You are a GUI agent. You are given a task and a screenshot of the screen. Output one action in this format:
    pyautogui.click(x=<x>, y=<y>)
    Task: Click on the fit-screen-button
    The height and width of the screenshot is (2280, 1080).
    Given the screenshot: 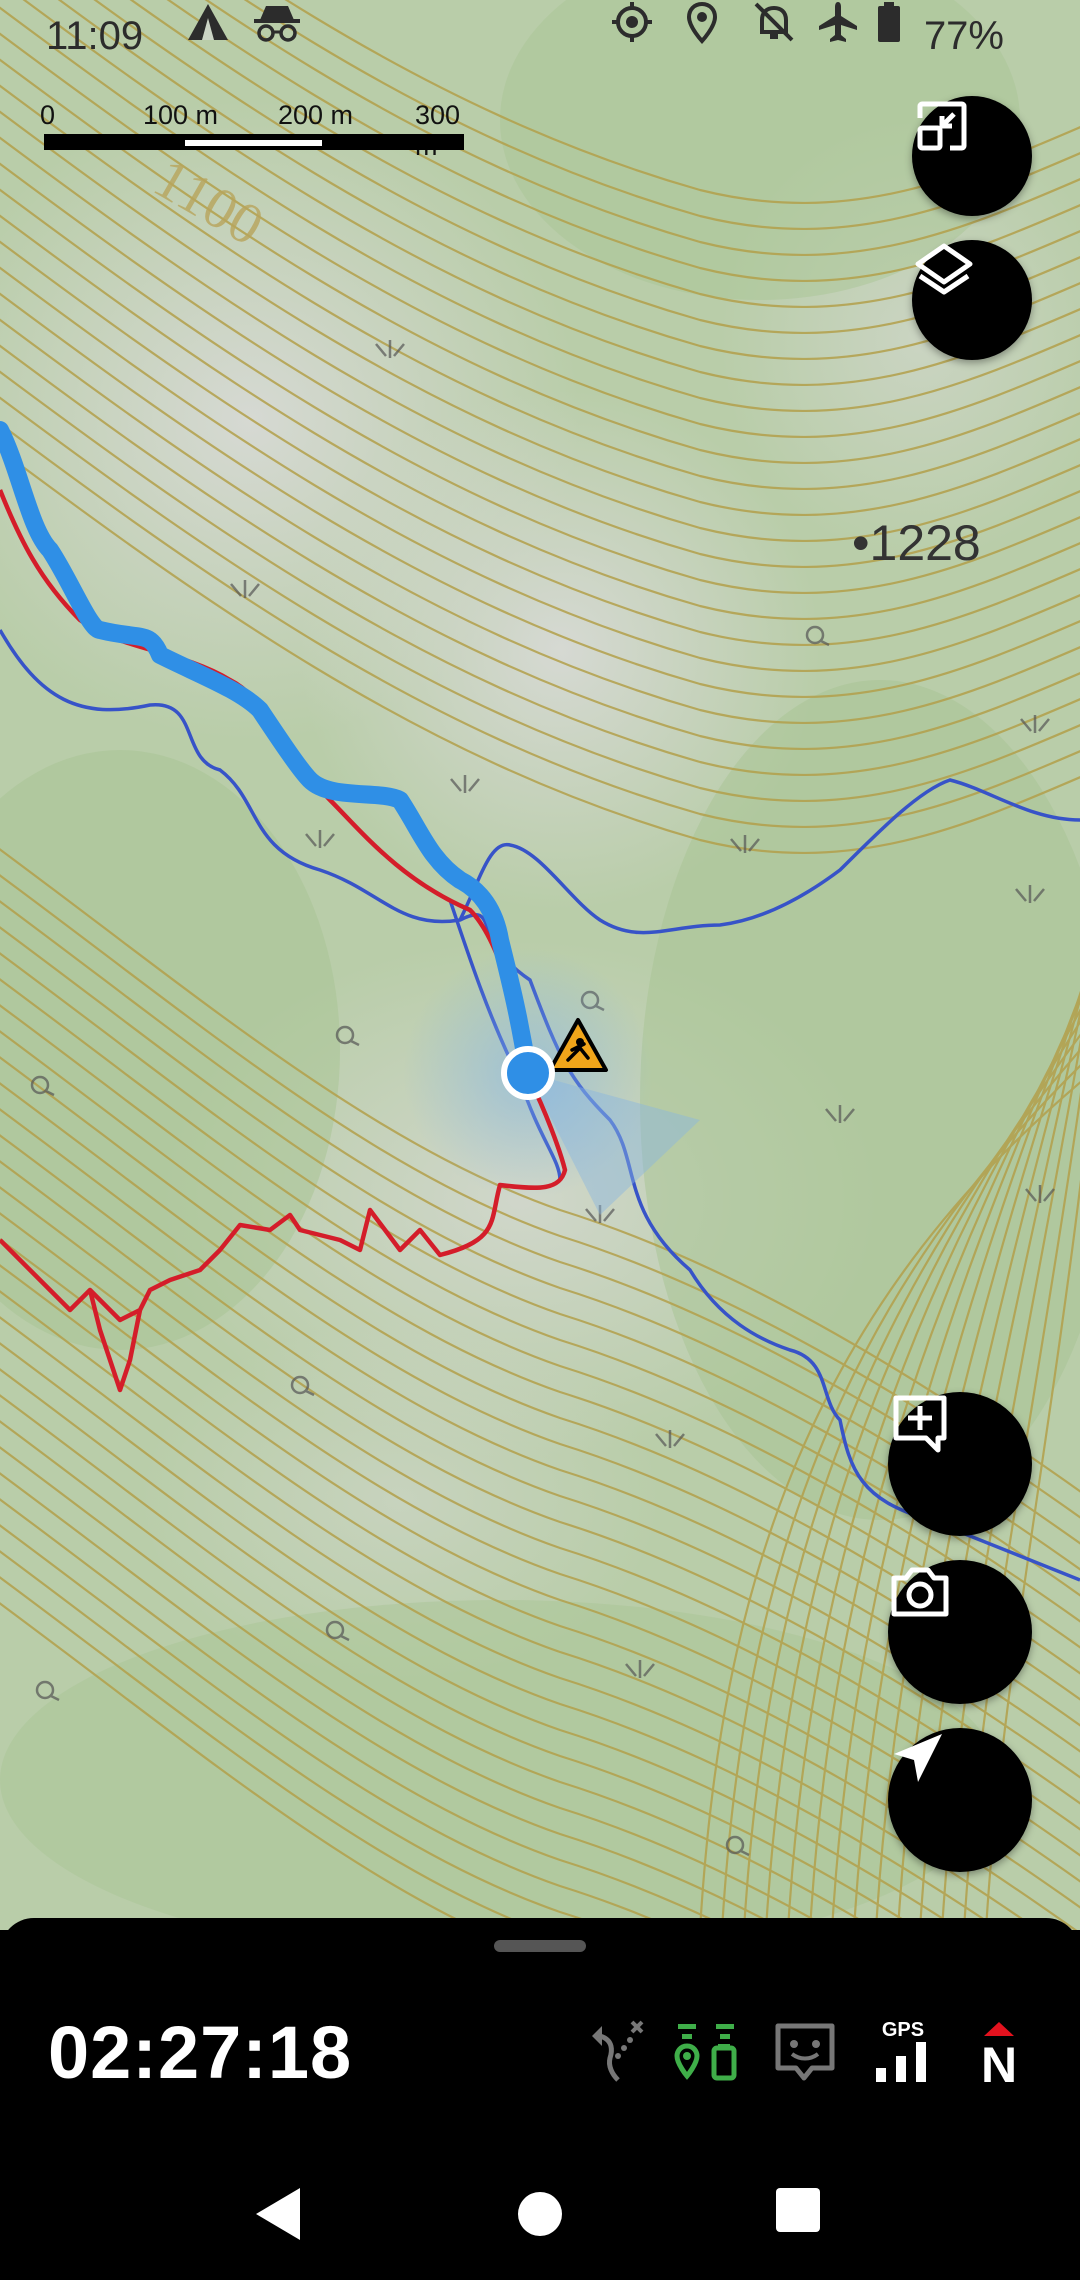 What is the action you would take?
    pyautogui.click(x=972, y=156)
    